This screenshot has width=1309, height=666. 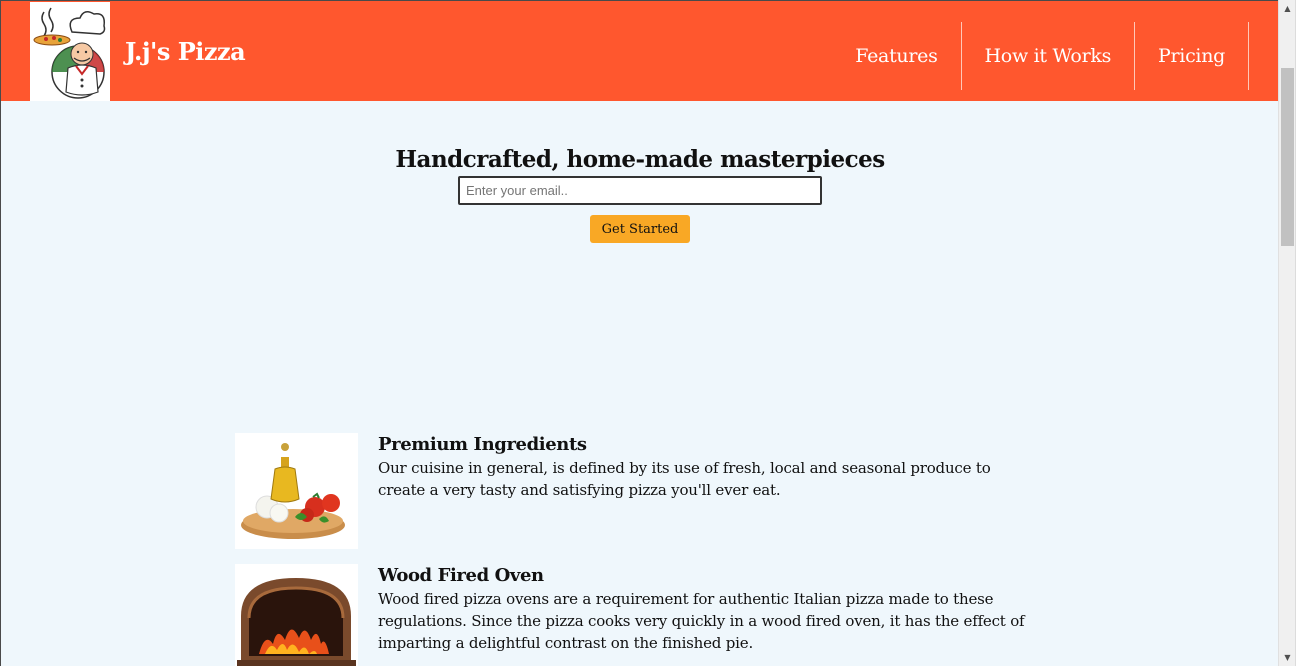 I want to click on oven-image, so click(x=296, y=615).